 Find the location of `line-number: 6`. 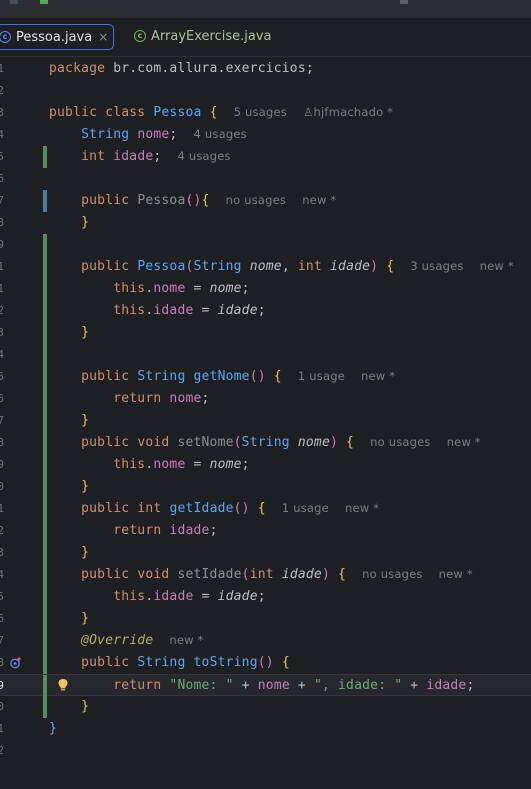

line-number: 6 is located at coordinates (2, 178).